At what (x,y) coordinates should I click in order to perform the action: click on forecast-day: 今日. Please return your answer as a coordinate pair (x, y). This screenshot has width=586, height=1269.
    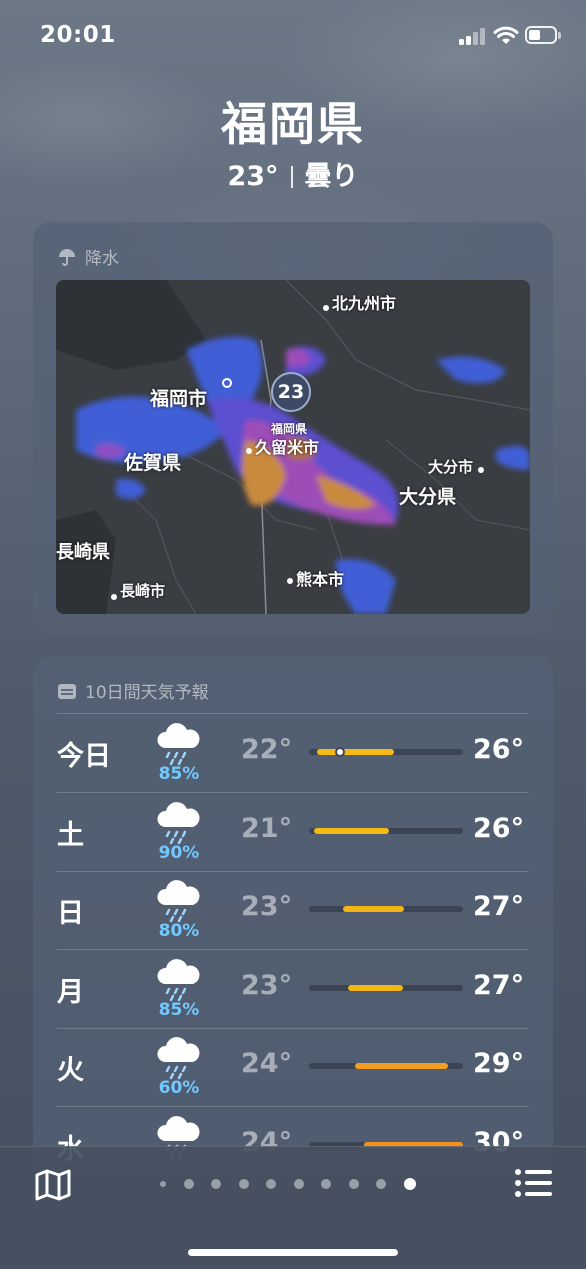
    Looking at the image, I should click on (84, 756).